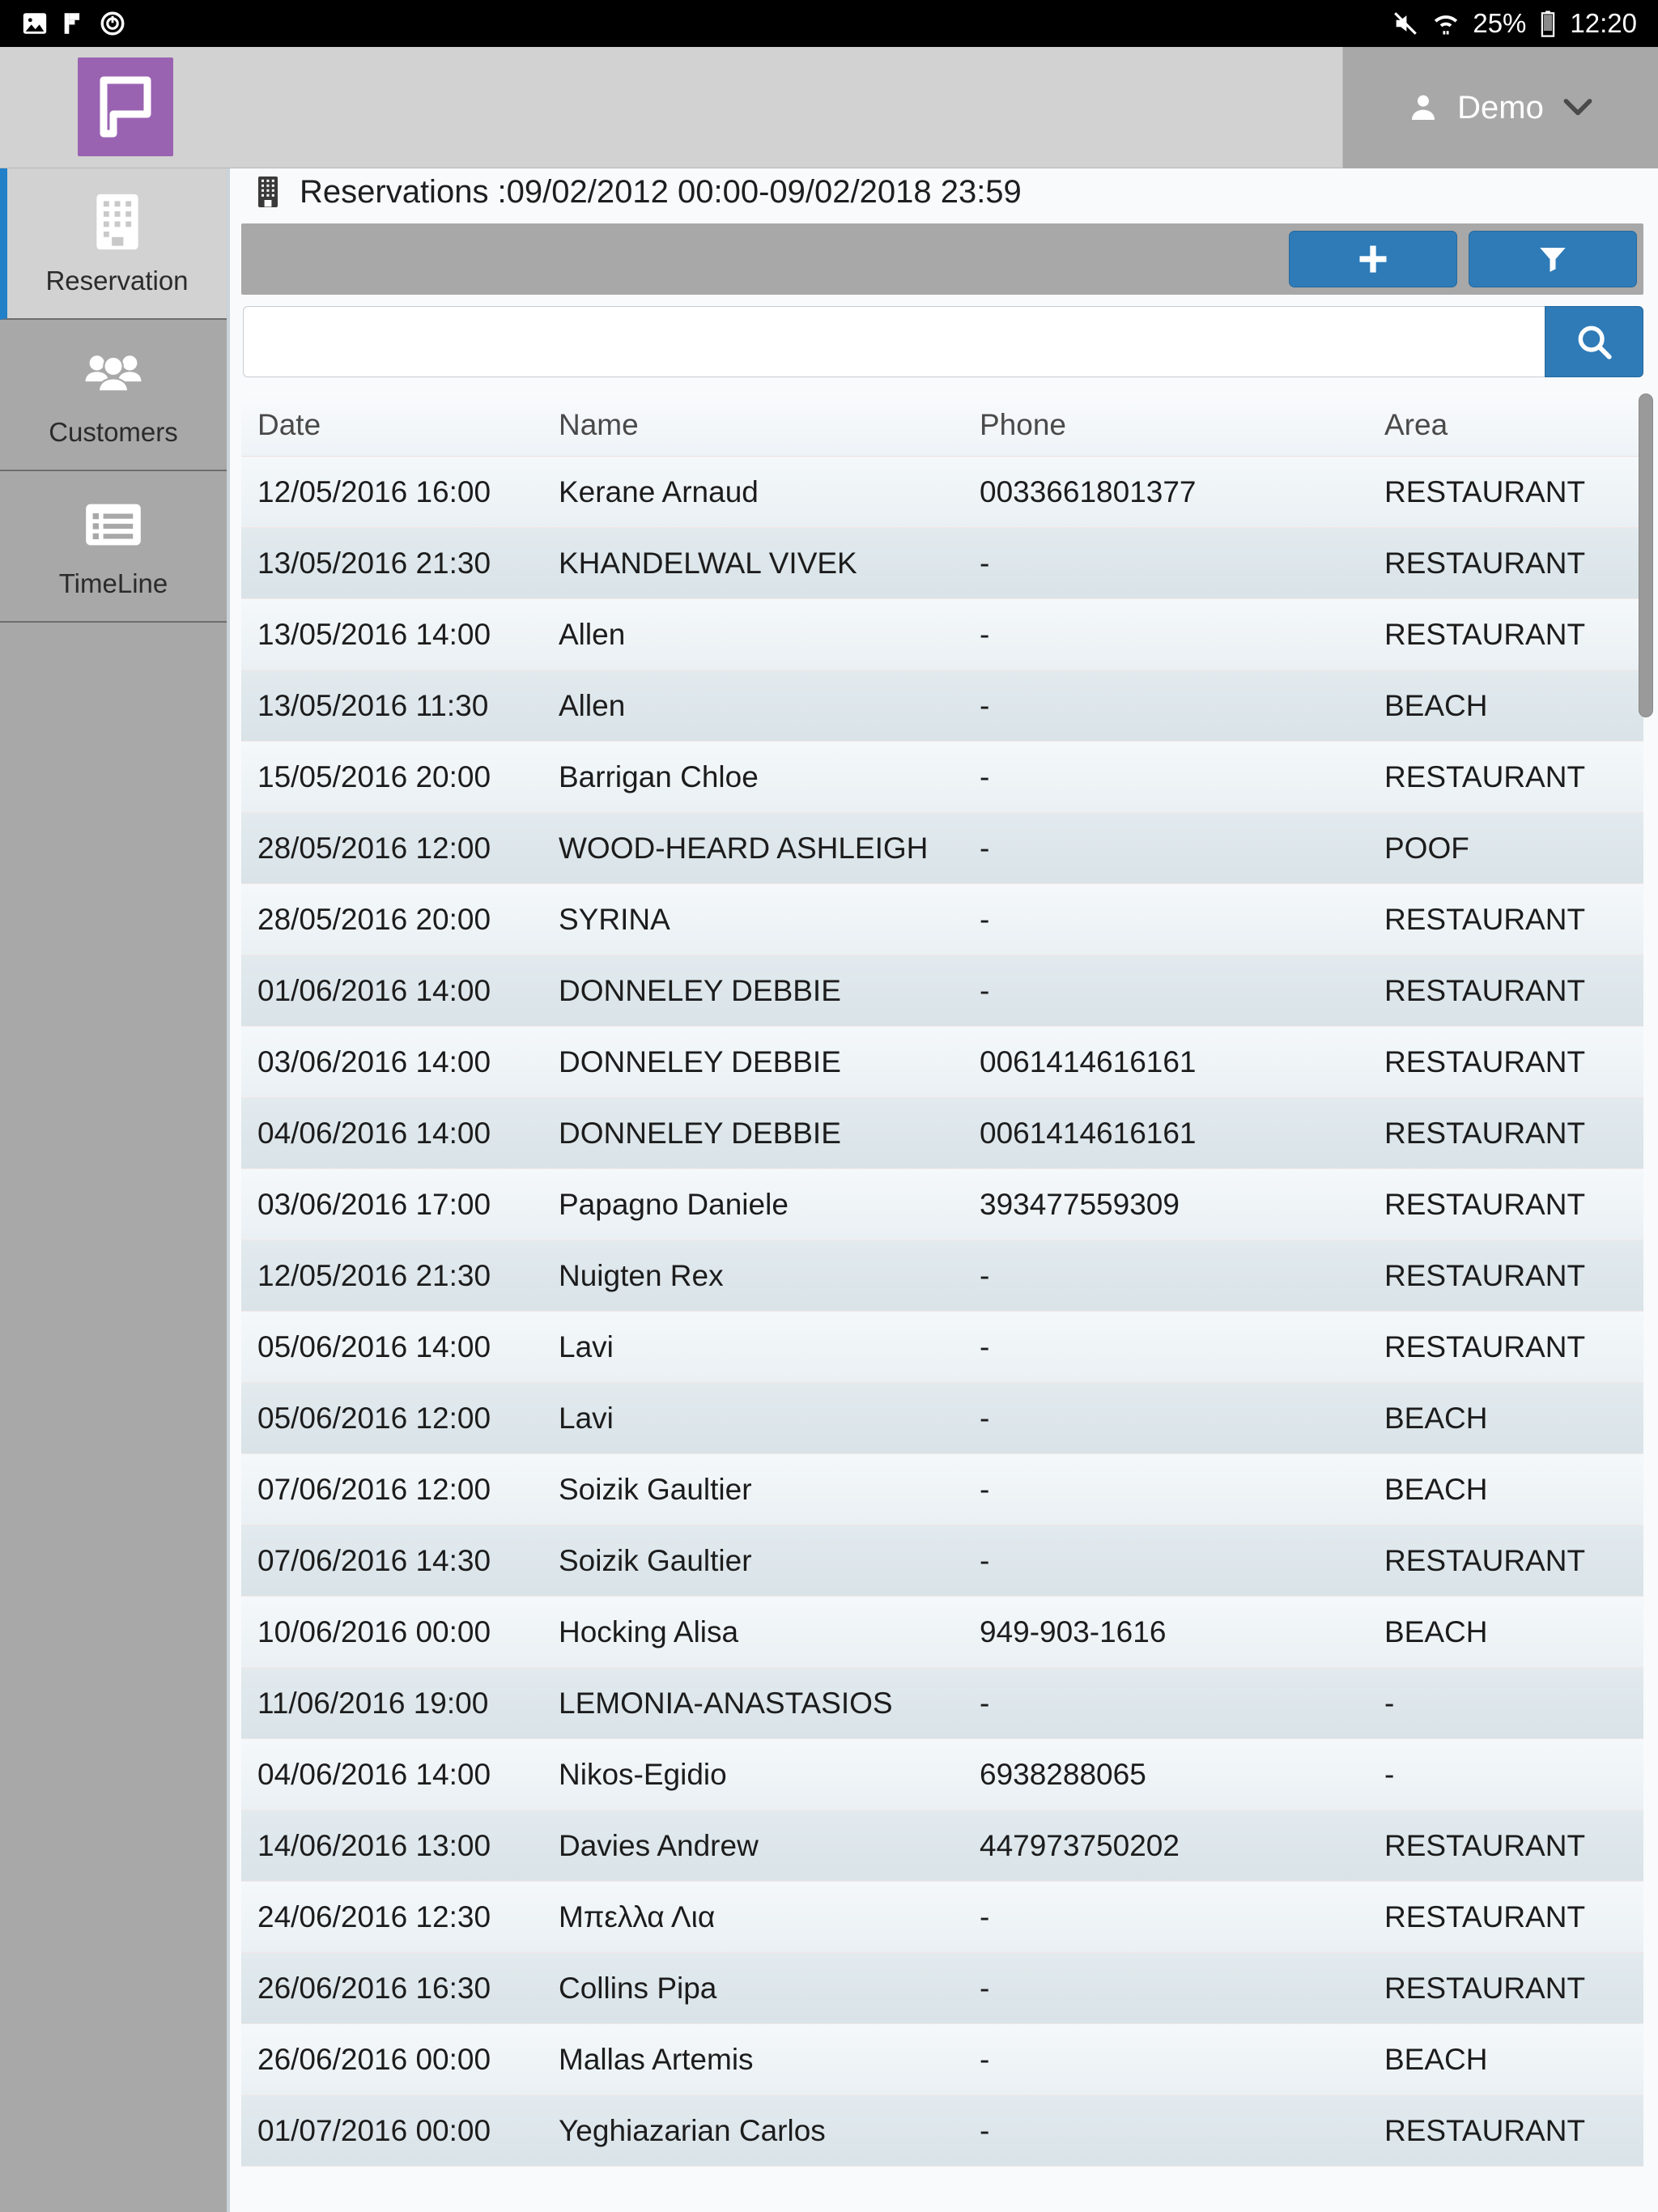 Image resolution: width=1658 pixels, height=2212 pixels. Describe the element at coordinates (1182, 425) in the screenshot. I see `column-header-phone: Phone` at that location.